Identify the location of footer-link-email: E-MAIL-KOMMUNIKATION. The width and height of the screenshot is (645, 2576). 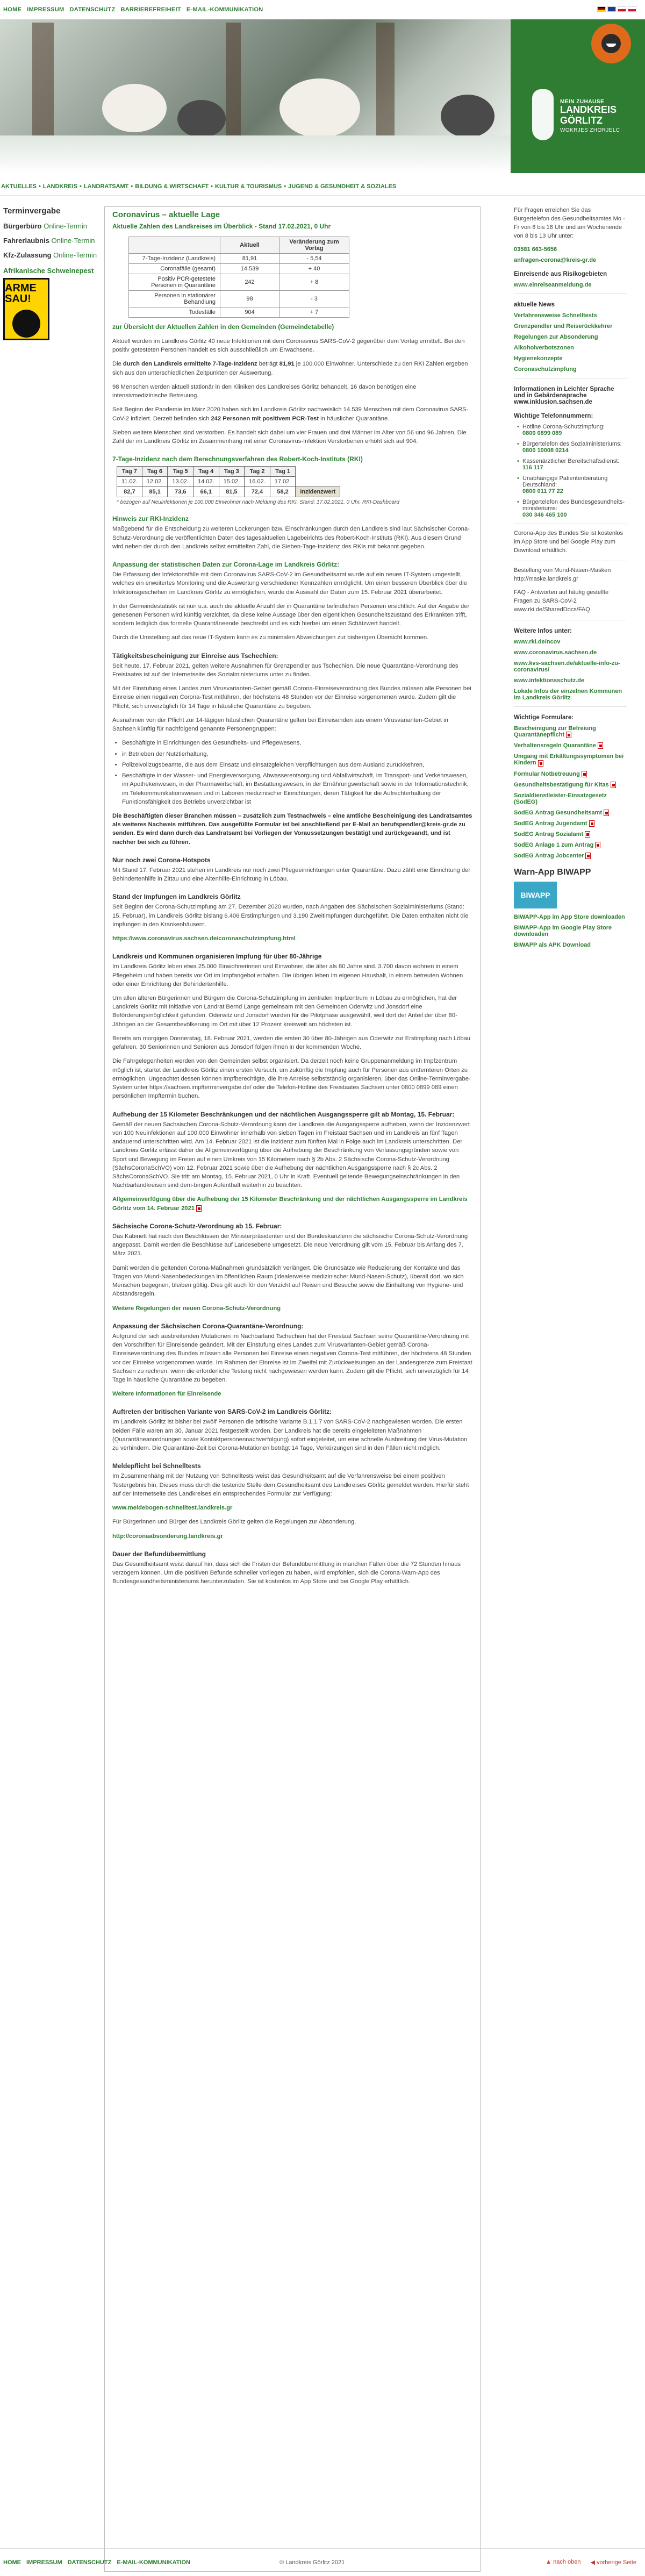
(153, 2562).